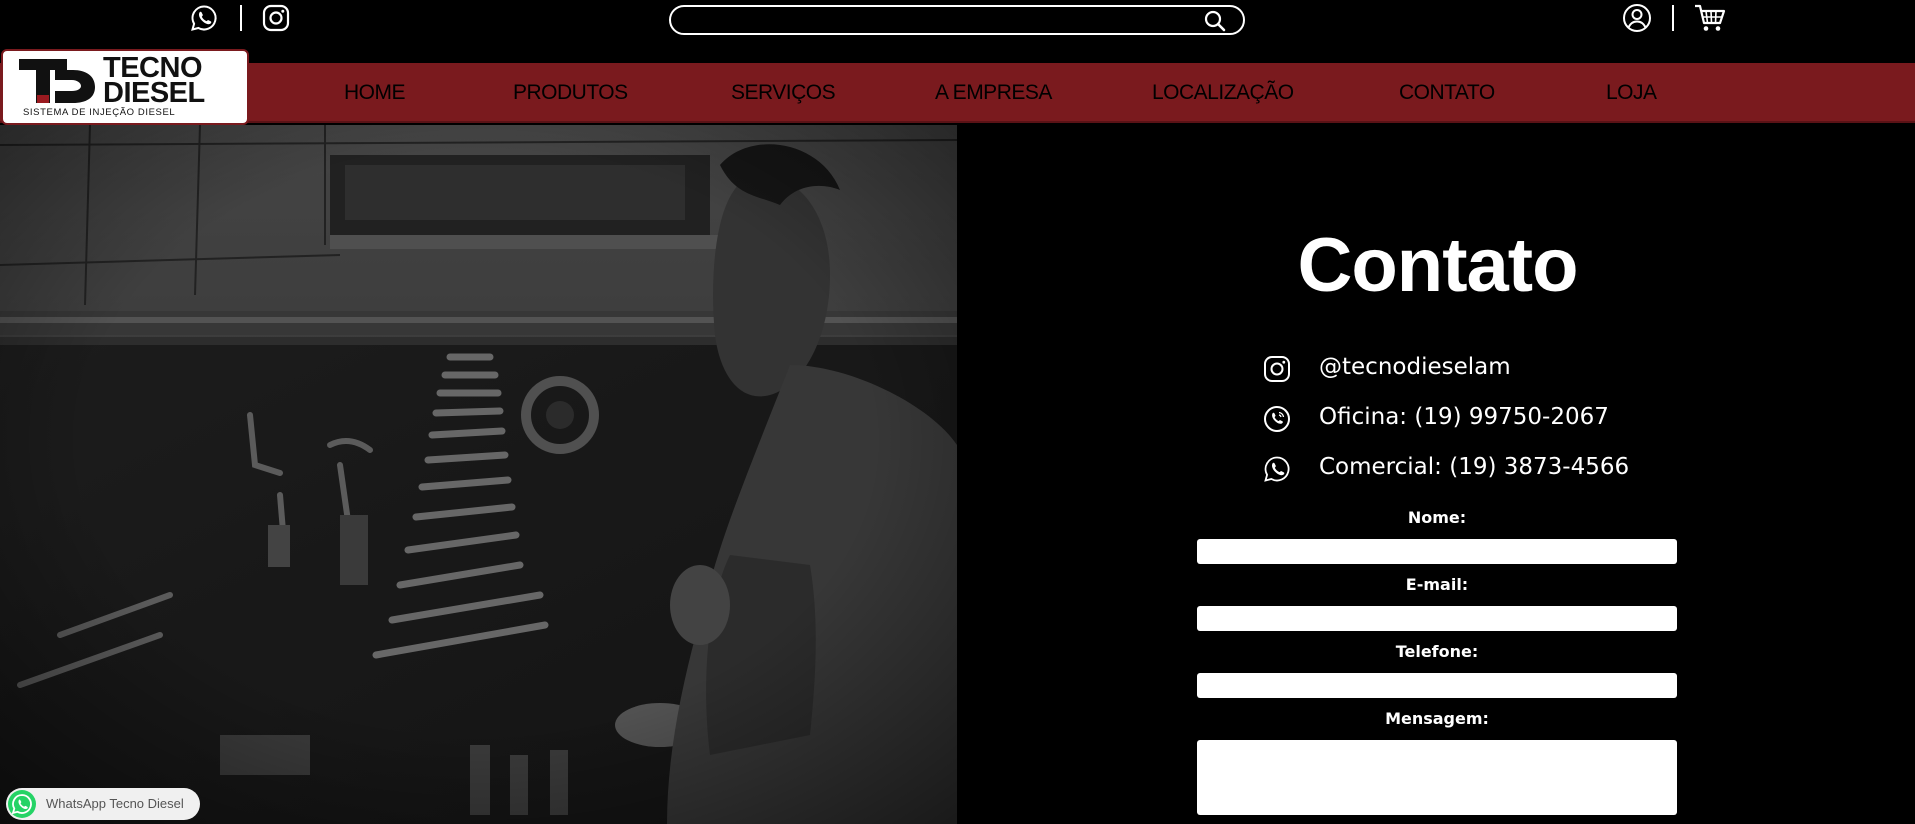 The image size is (1915, 824). Describe the element at coordinates (1277, 419) in the screenshot. I see `phone-icon` at that location.